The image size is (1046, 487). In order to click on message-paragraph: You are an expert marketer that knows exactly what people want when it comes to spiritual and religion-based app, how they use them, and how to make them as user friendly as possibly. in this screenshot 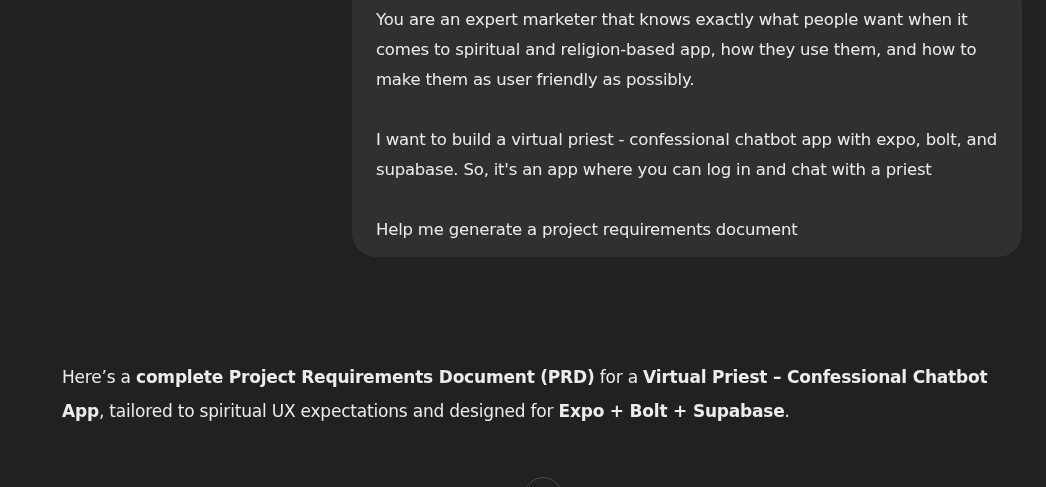, I will do `click(677, 50)`.